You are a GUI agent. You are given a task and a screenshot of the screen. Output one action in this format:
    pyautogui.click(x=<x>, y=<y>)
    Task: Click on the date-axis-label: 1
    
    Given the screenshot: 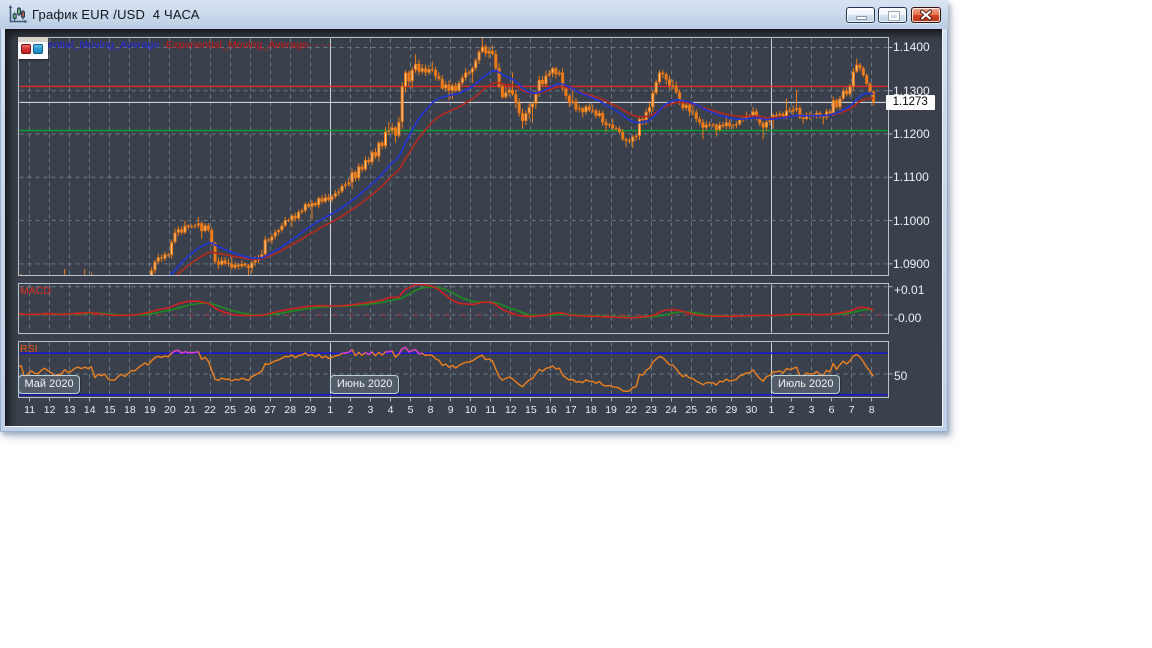 What is the action you would take?
    pyautogui.click(x=330, y=410)
    